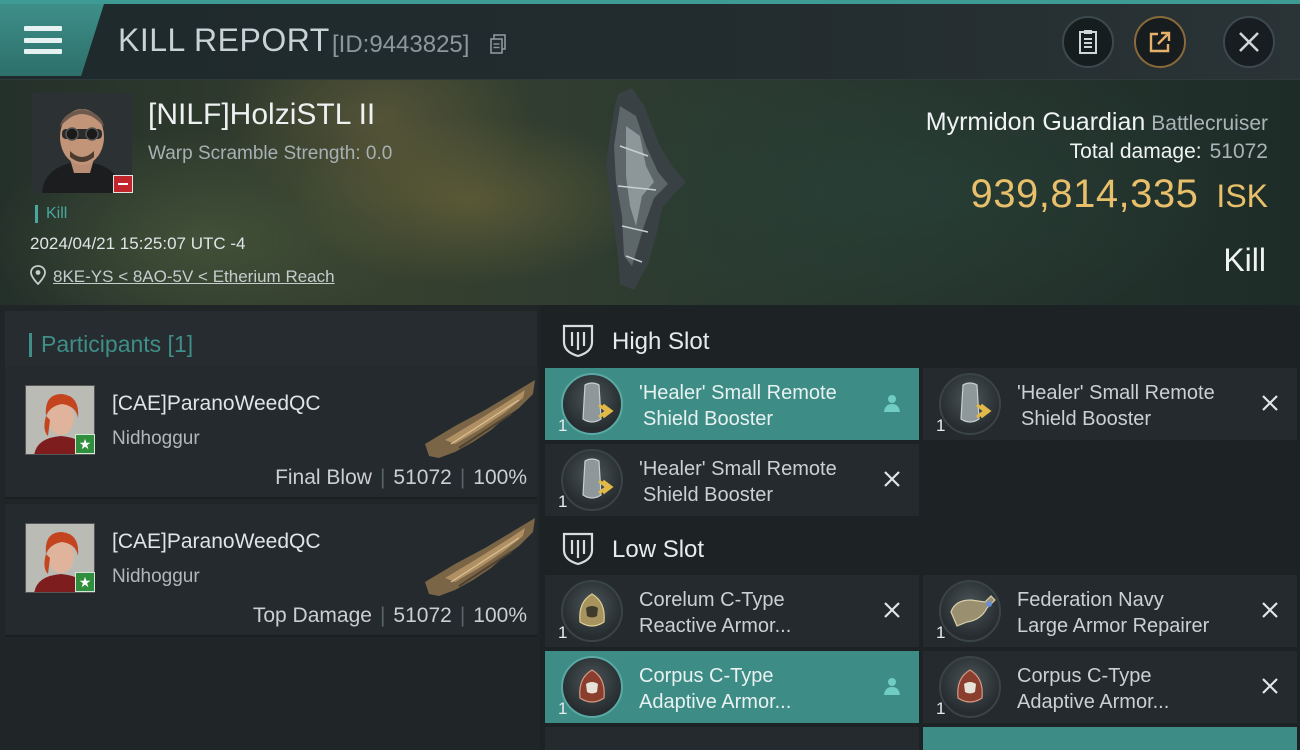  What do you see at coordinates (261, 115) in the screenshot?
I see `victim-name: [NILF]HolziSTL II` at bounding box center [261, 115].